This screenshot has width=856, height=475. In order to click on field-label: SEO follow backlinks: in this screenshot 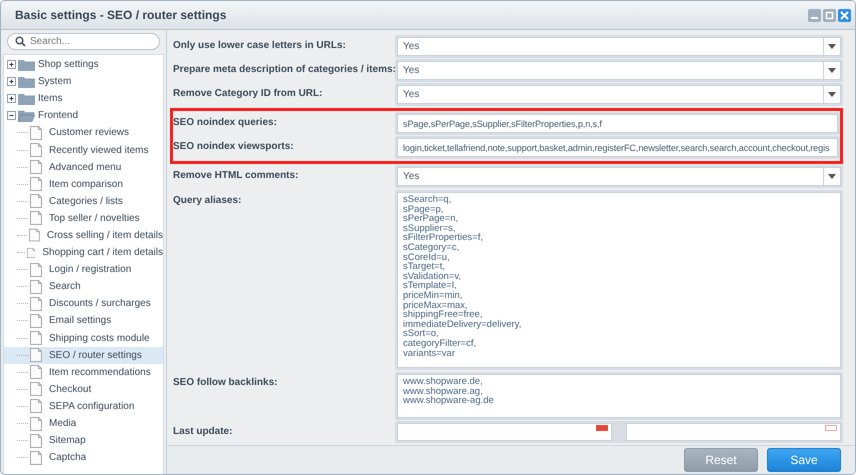, I will do `click(225, 382)`.